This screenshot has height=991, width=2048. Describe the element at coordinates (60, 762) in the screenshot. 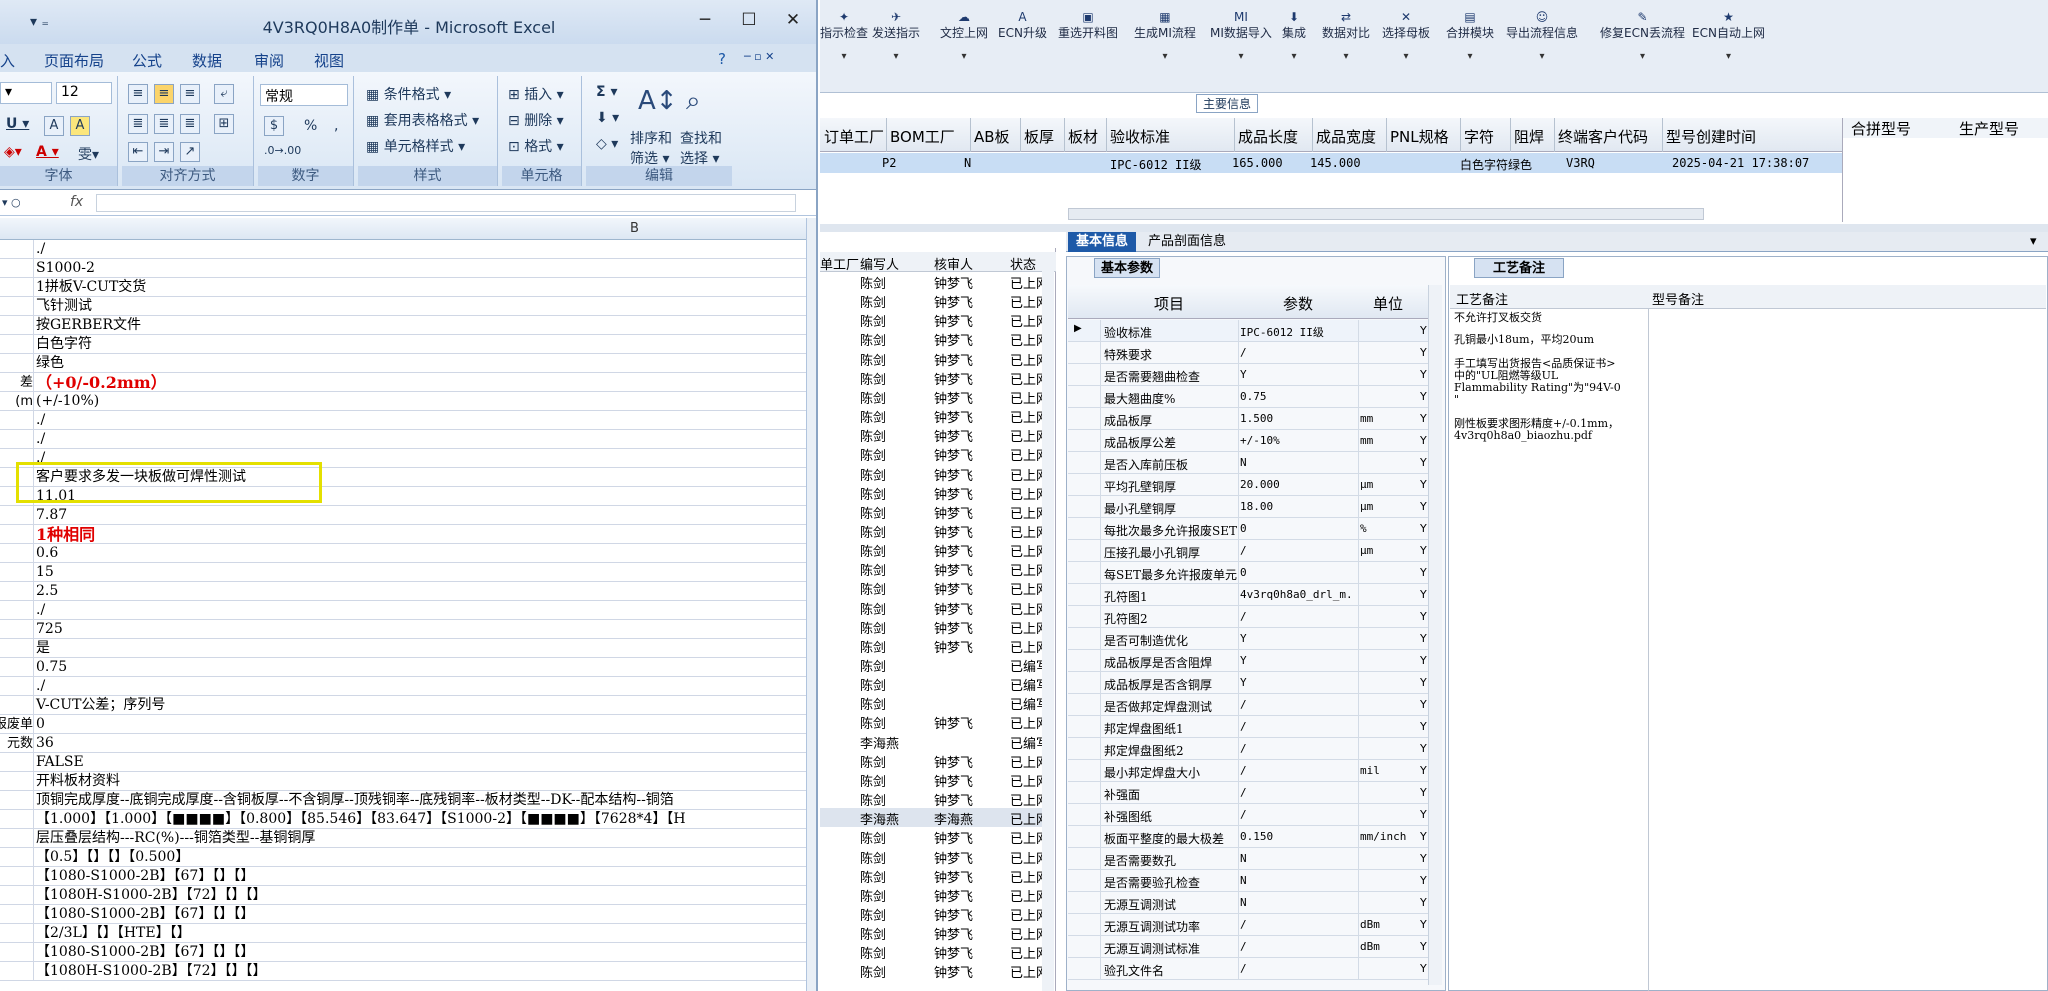

I see `cell-b: FALSE` at that location.